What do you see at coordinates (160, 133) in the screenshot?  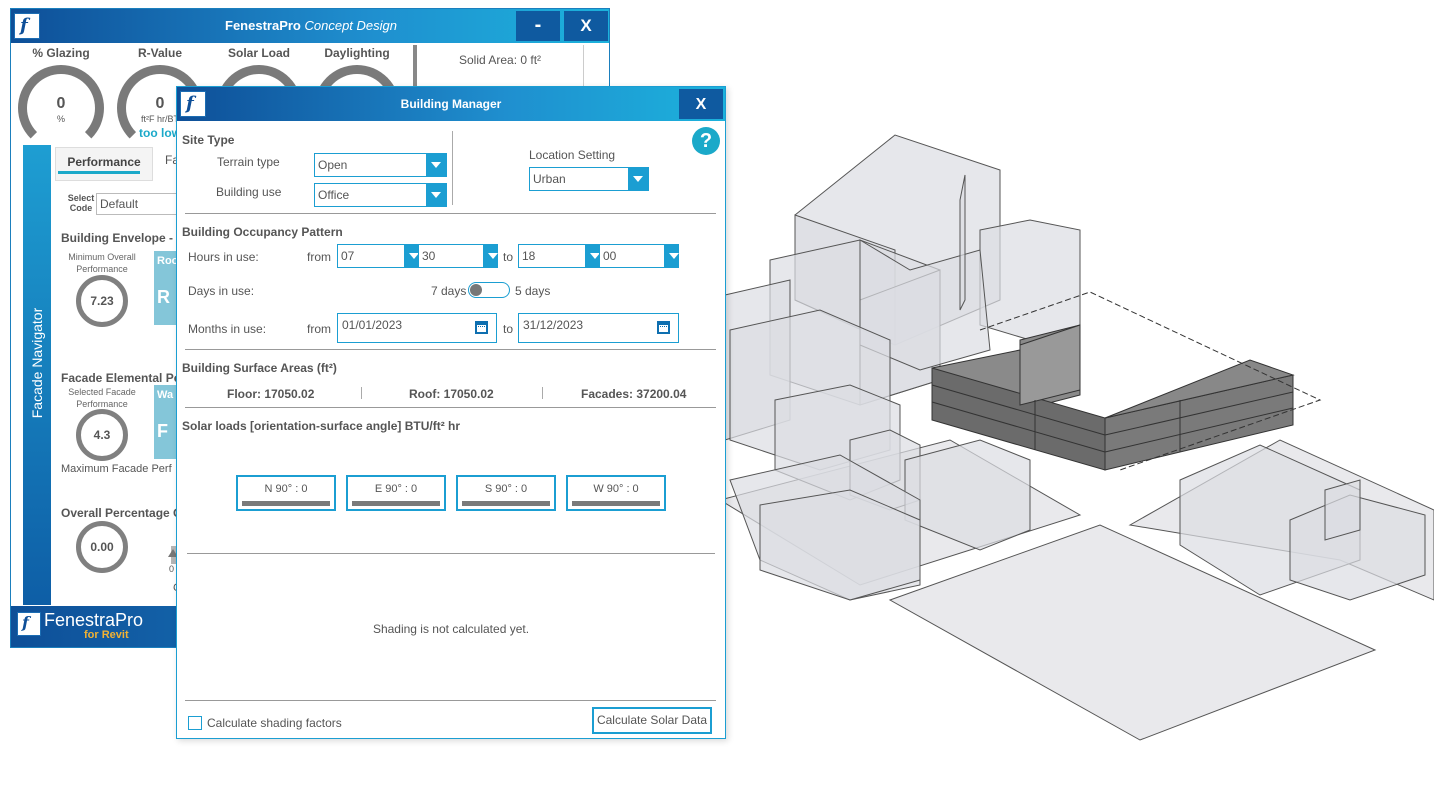 I see `rvalue-status: too low` at bounding box center [160, 133].